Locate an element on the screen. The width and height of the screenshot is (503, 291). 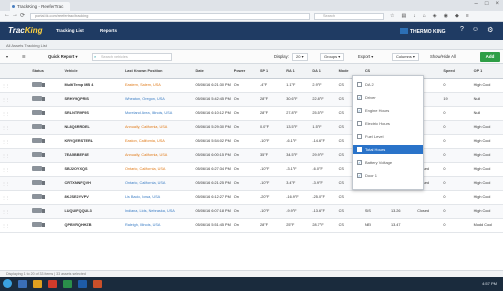
browser-icon is located at coordinates (52, 284).